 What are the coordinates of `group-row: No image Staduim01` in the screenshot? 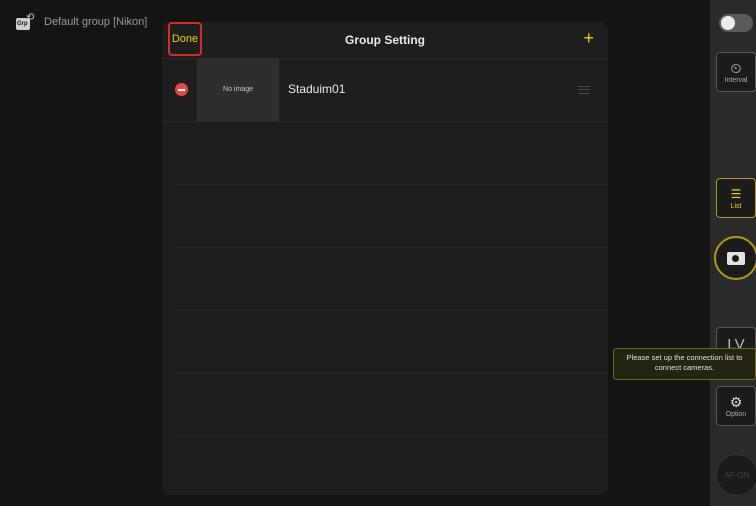 It's located at (385, 90).